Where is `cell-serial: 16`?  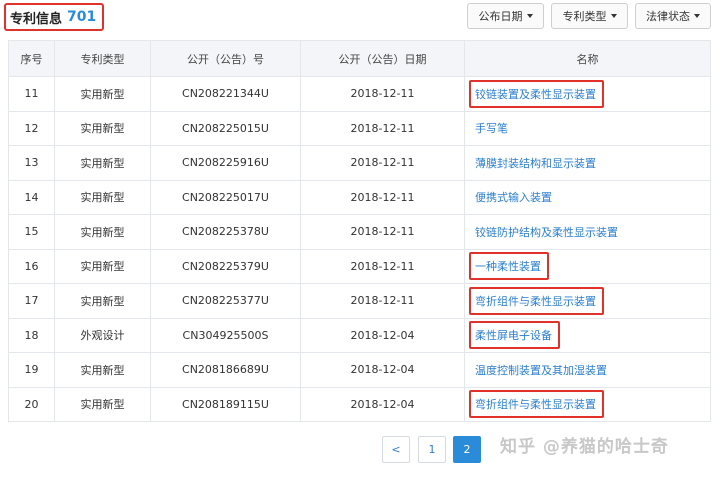 cell-serial: 16 is located at coordinates (31, 266).